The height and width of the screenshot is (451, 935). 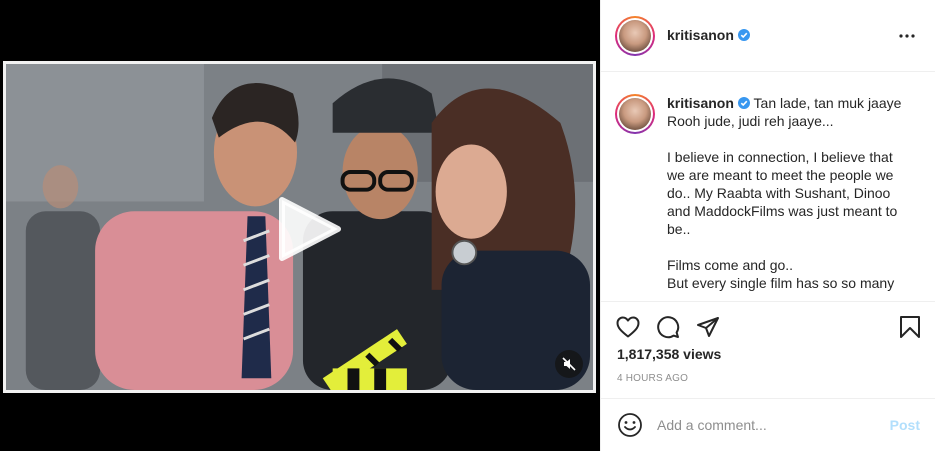 I want to click on paper-plane-icon, so click(x=708, y=327).